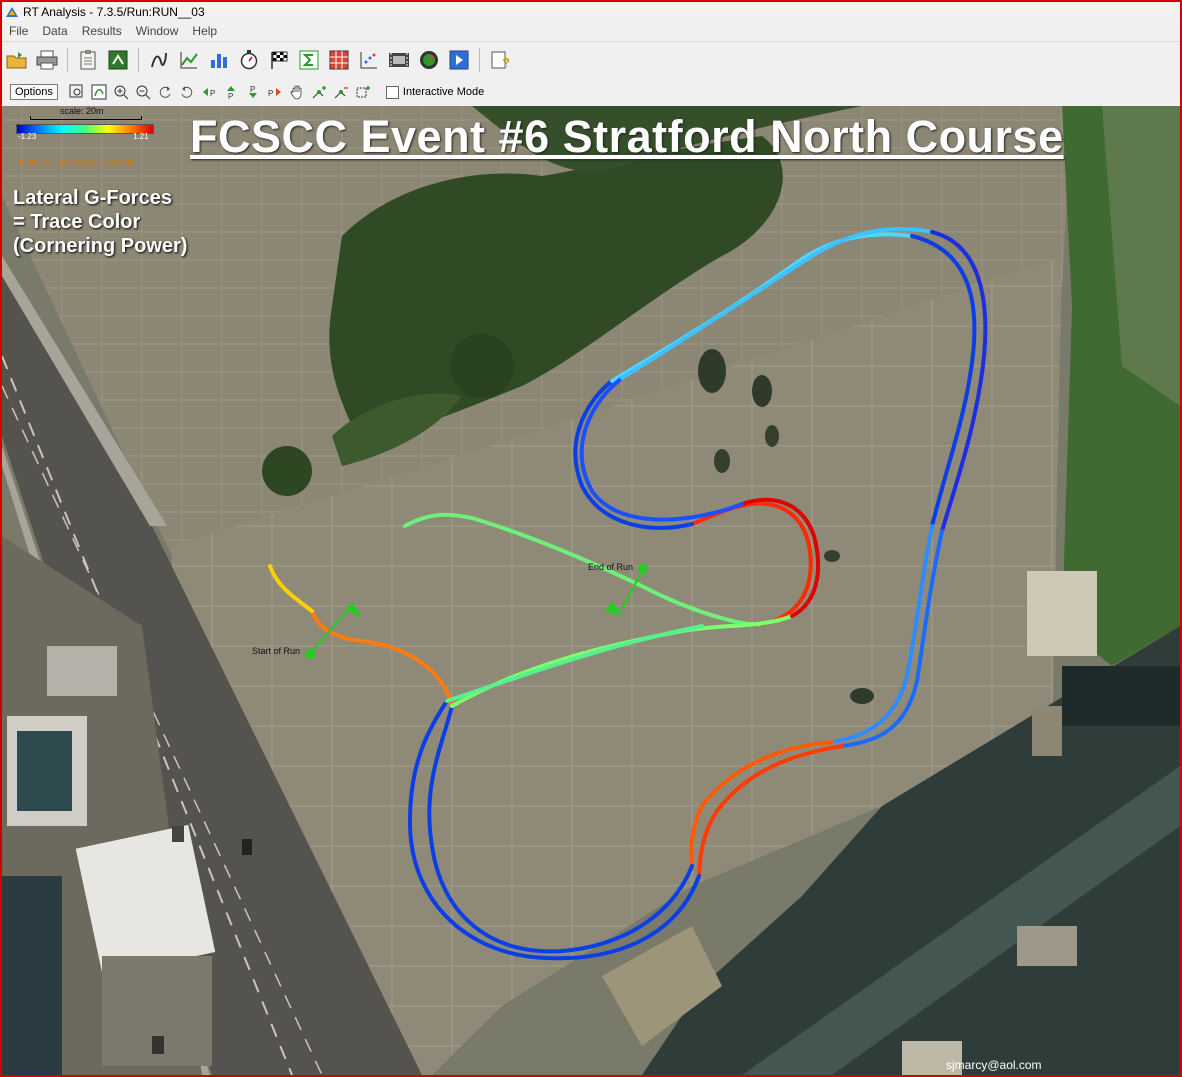  I want to click on step-back-icon: P, so click(208, 93).